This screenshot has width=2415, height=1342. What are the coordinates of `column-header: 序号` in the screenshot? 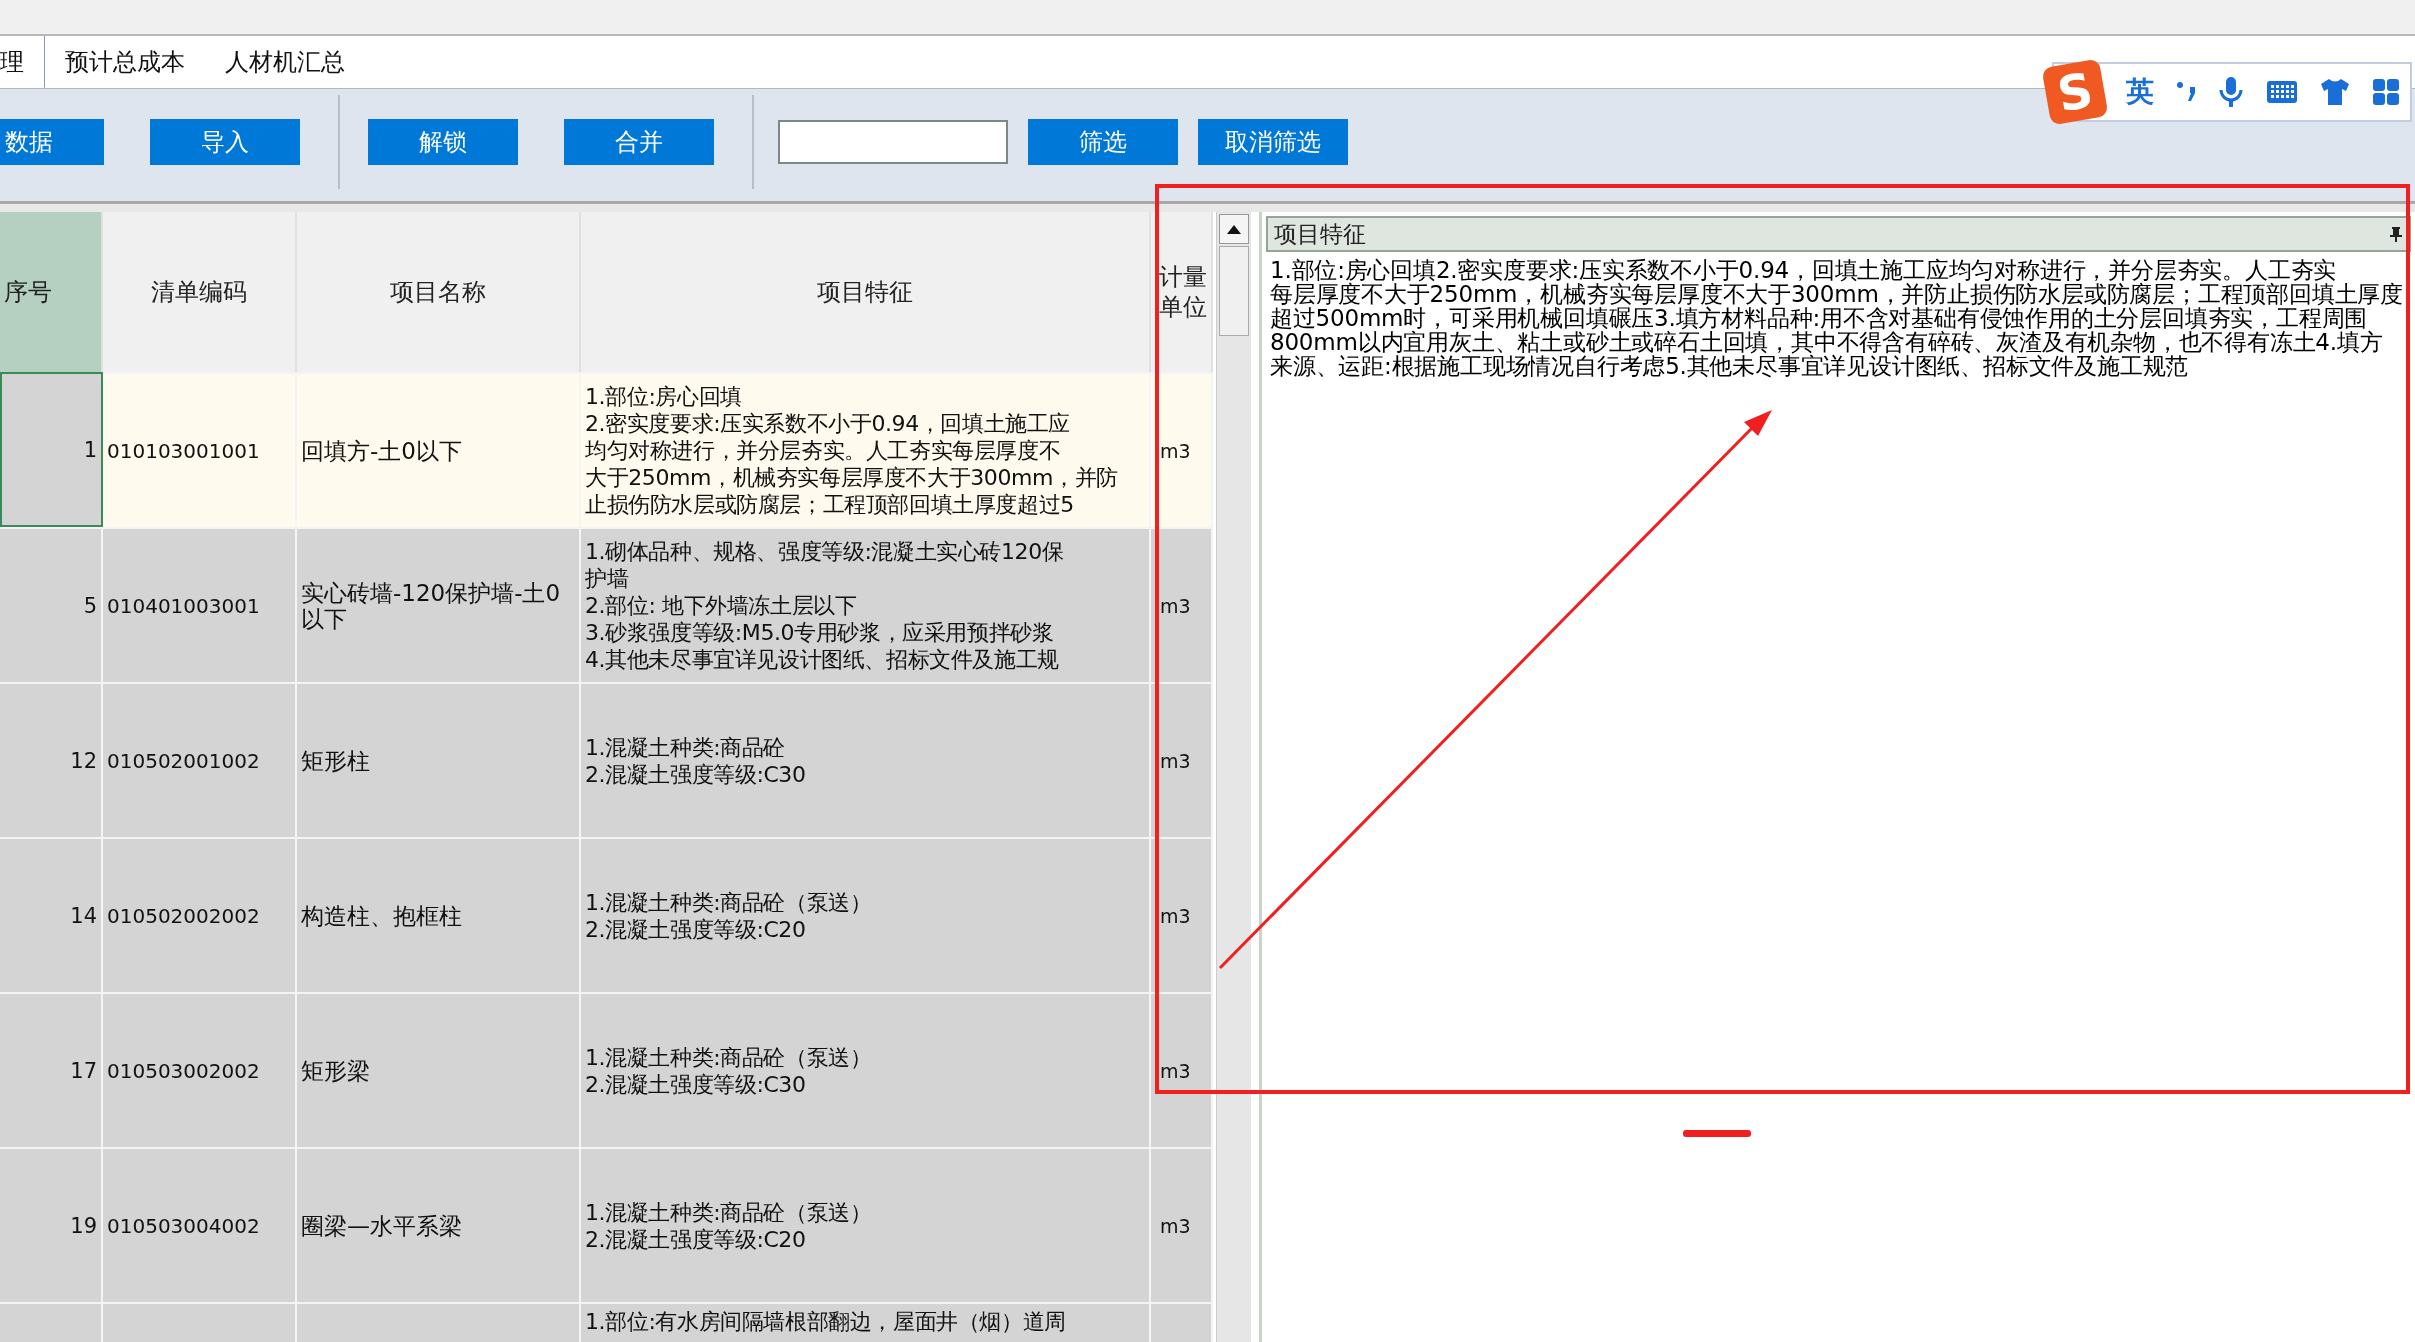 It's located at (51, 292).